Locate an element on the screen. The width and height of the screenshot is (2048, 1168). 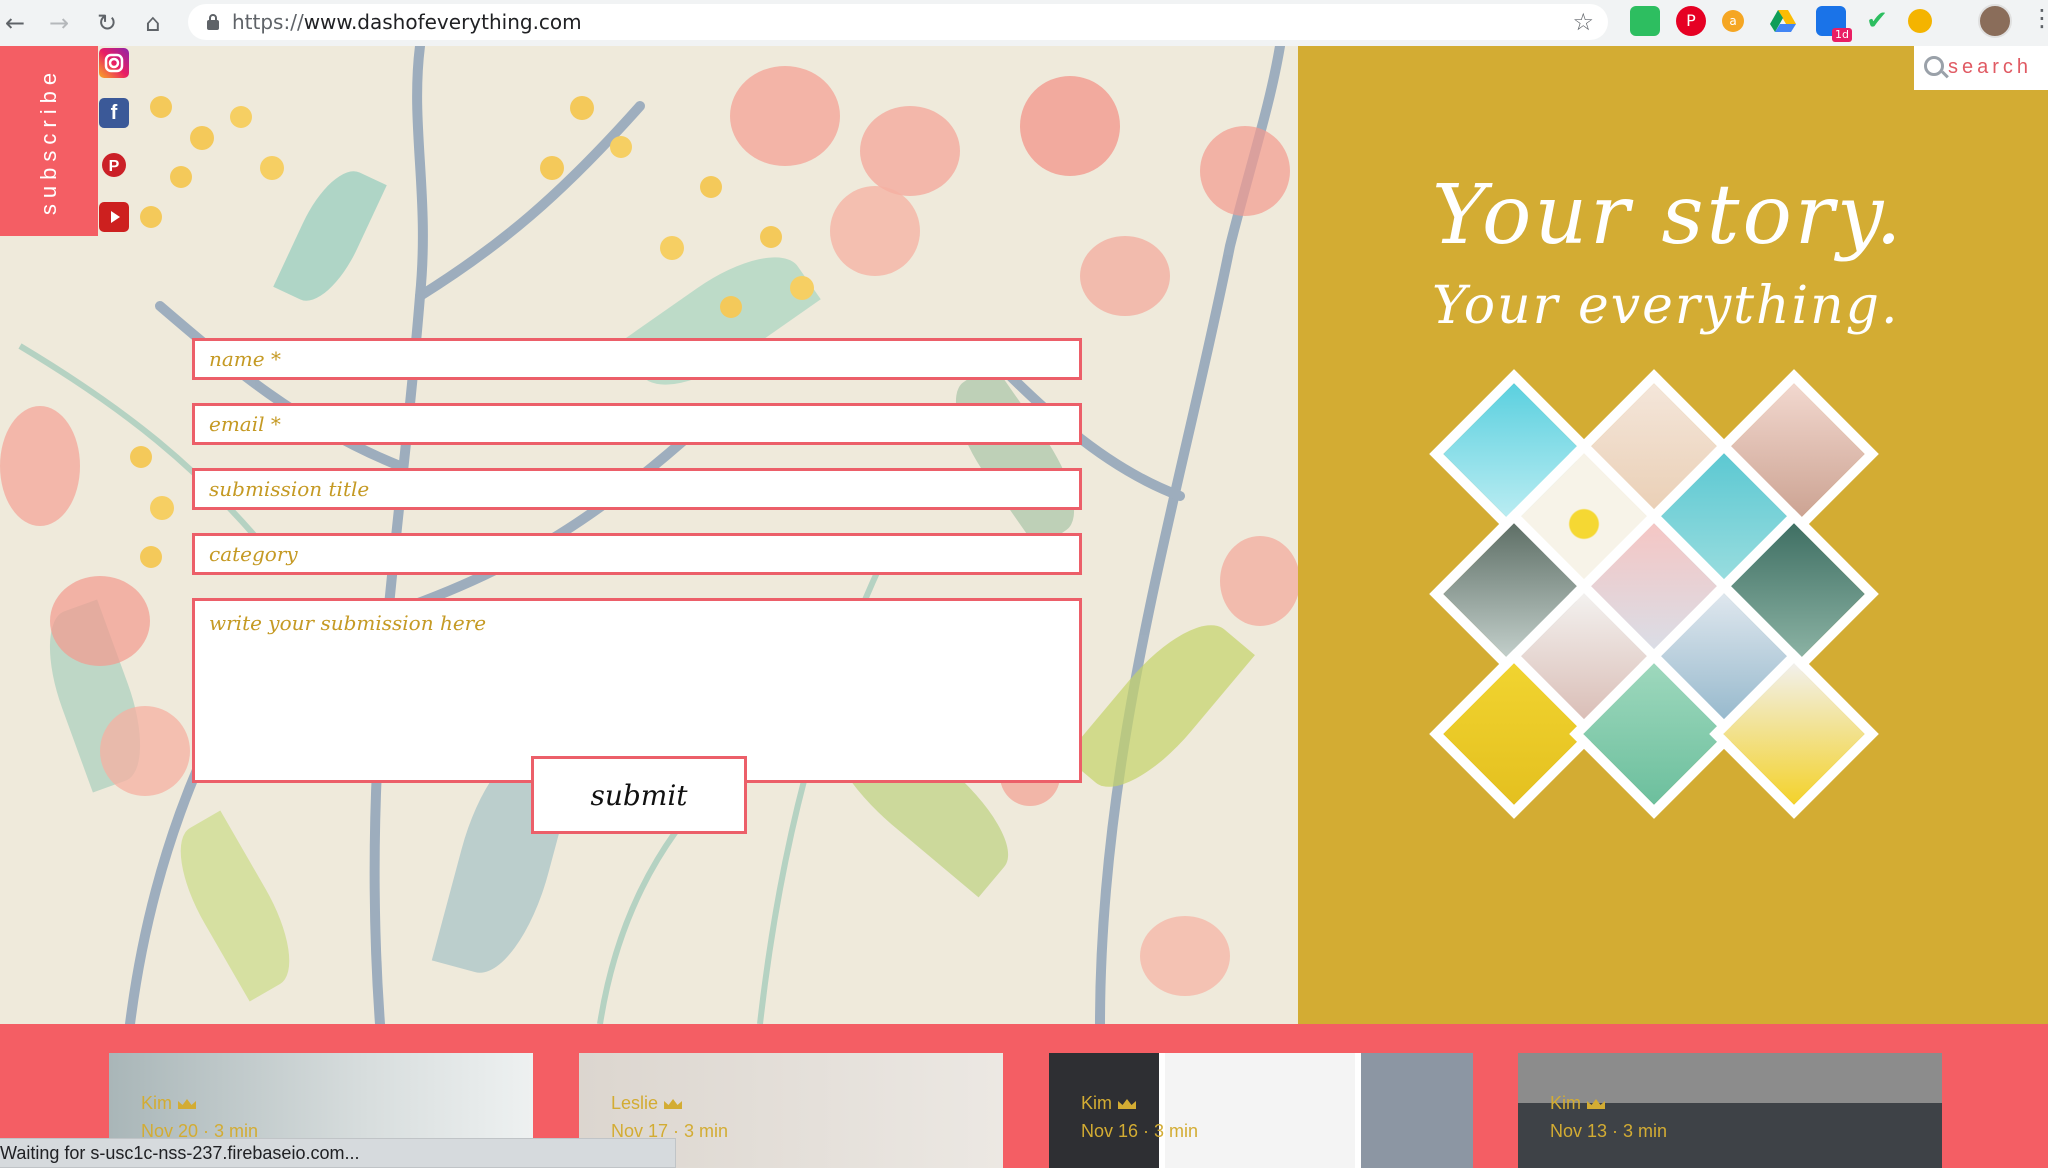
facebook-icon: f is located at coordinates (114, 113).